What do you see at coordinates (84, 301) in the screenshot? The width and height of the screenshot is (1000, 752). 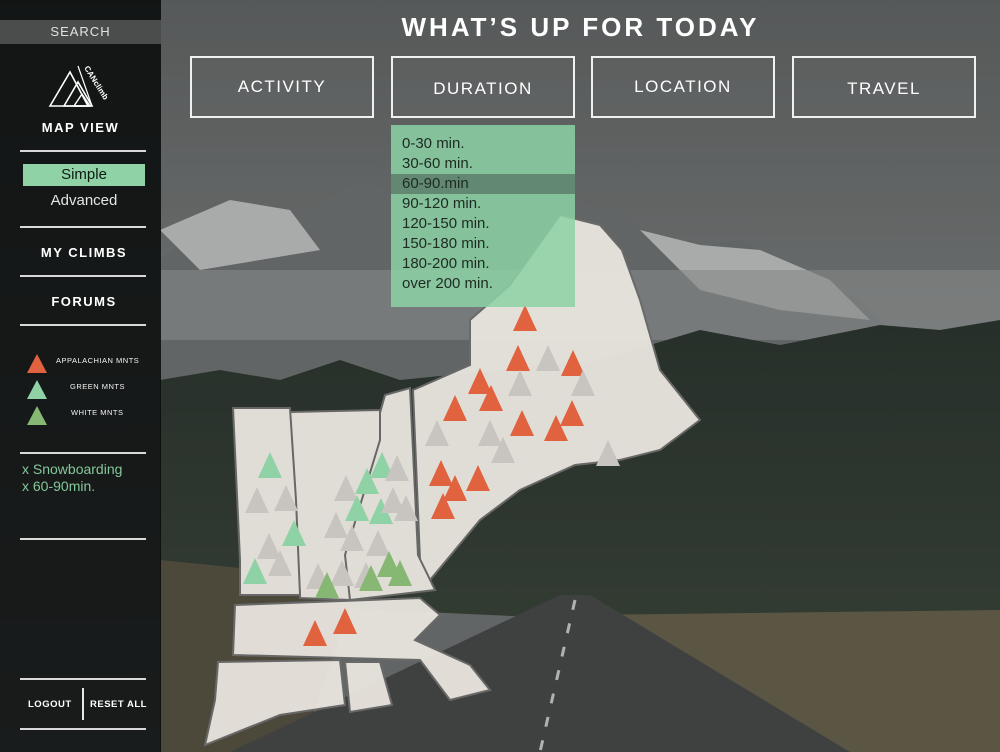 I see `nav-forums: FORUMS` at bounding box center [84, 301].